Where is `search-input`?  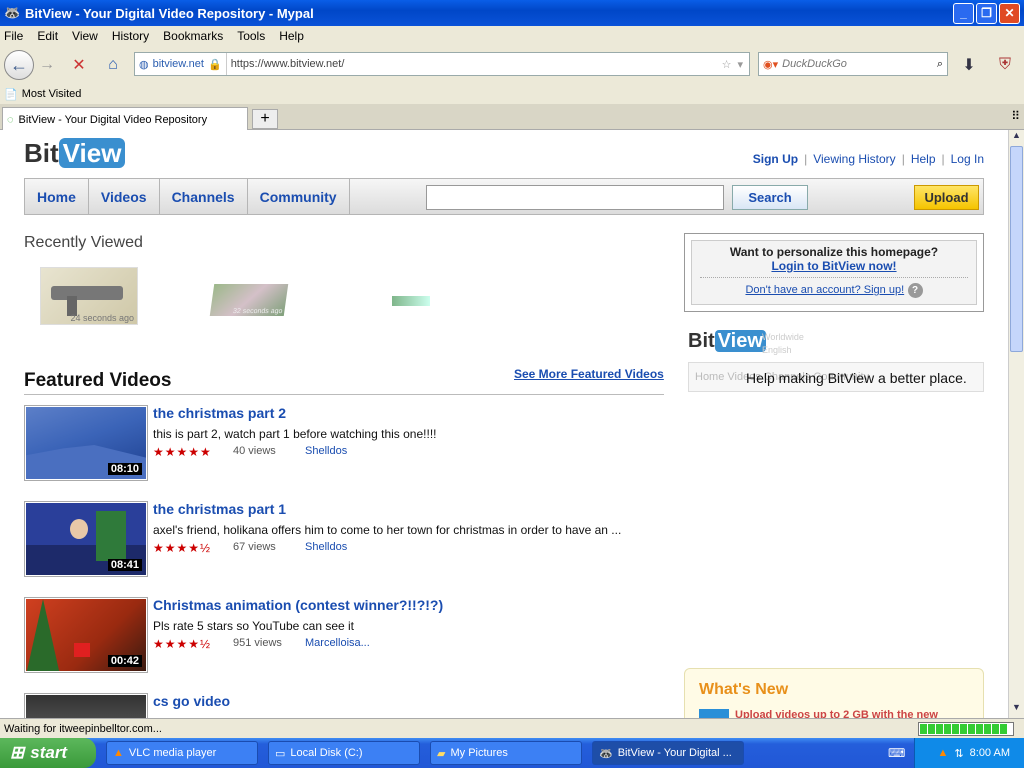 search-input is located at coordinates (859, 64).